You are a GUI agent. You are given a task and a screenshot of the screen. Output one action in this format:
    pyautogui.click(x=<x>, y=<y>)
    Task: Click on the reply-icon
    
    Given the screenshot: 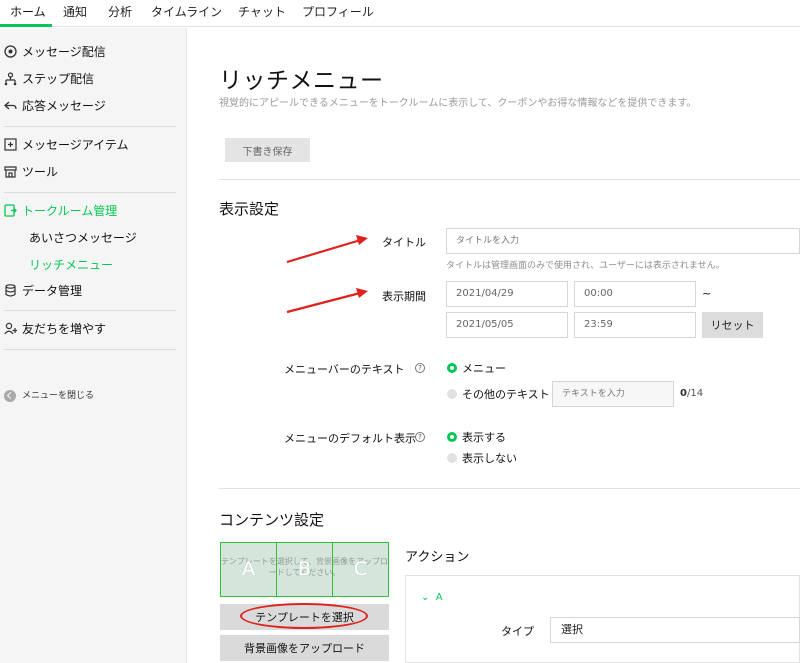 What is the action you would take?
    pyautogui.click(x=10, y=105)
    